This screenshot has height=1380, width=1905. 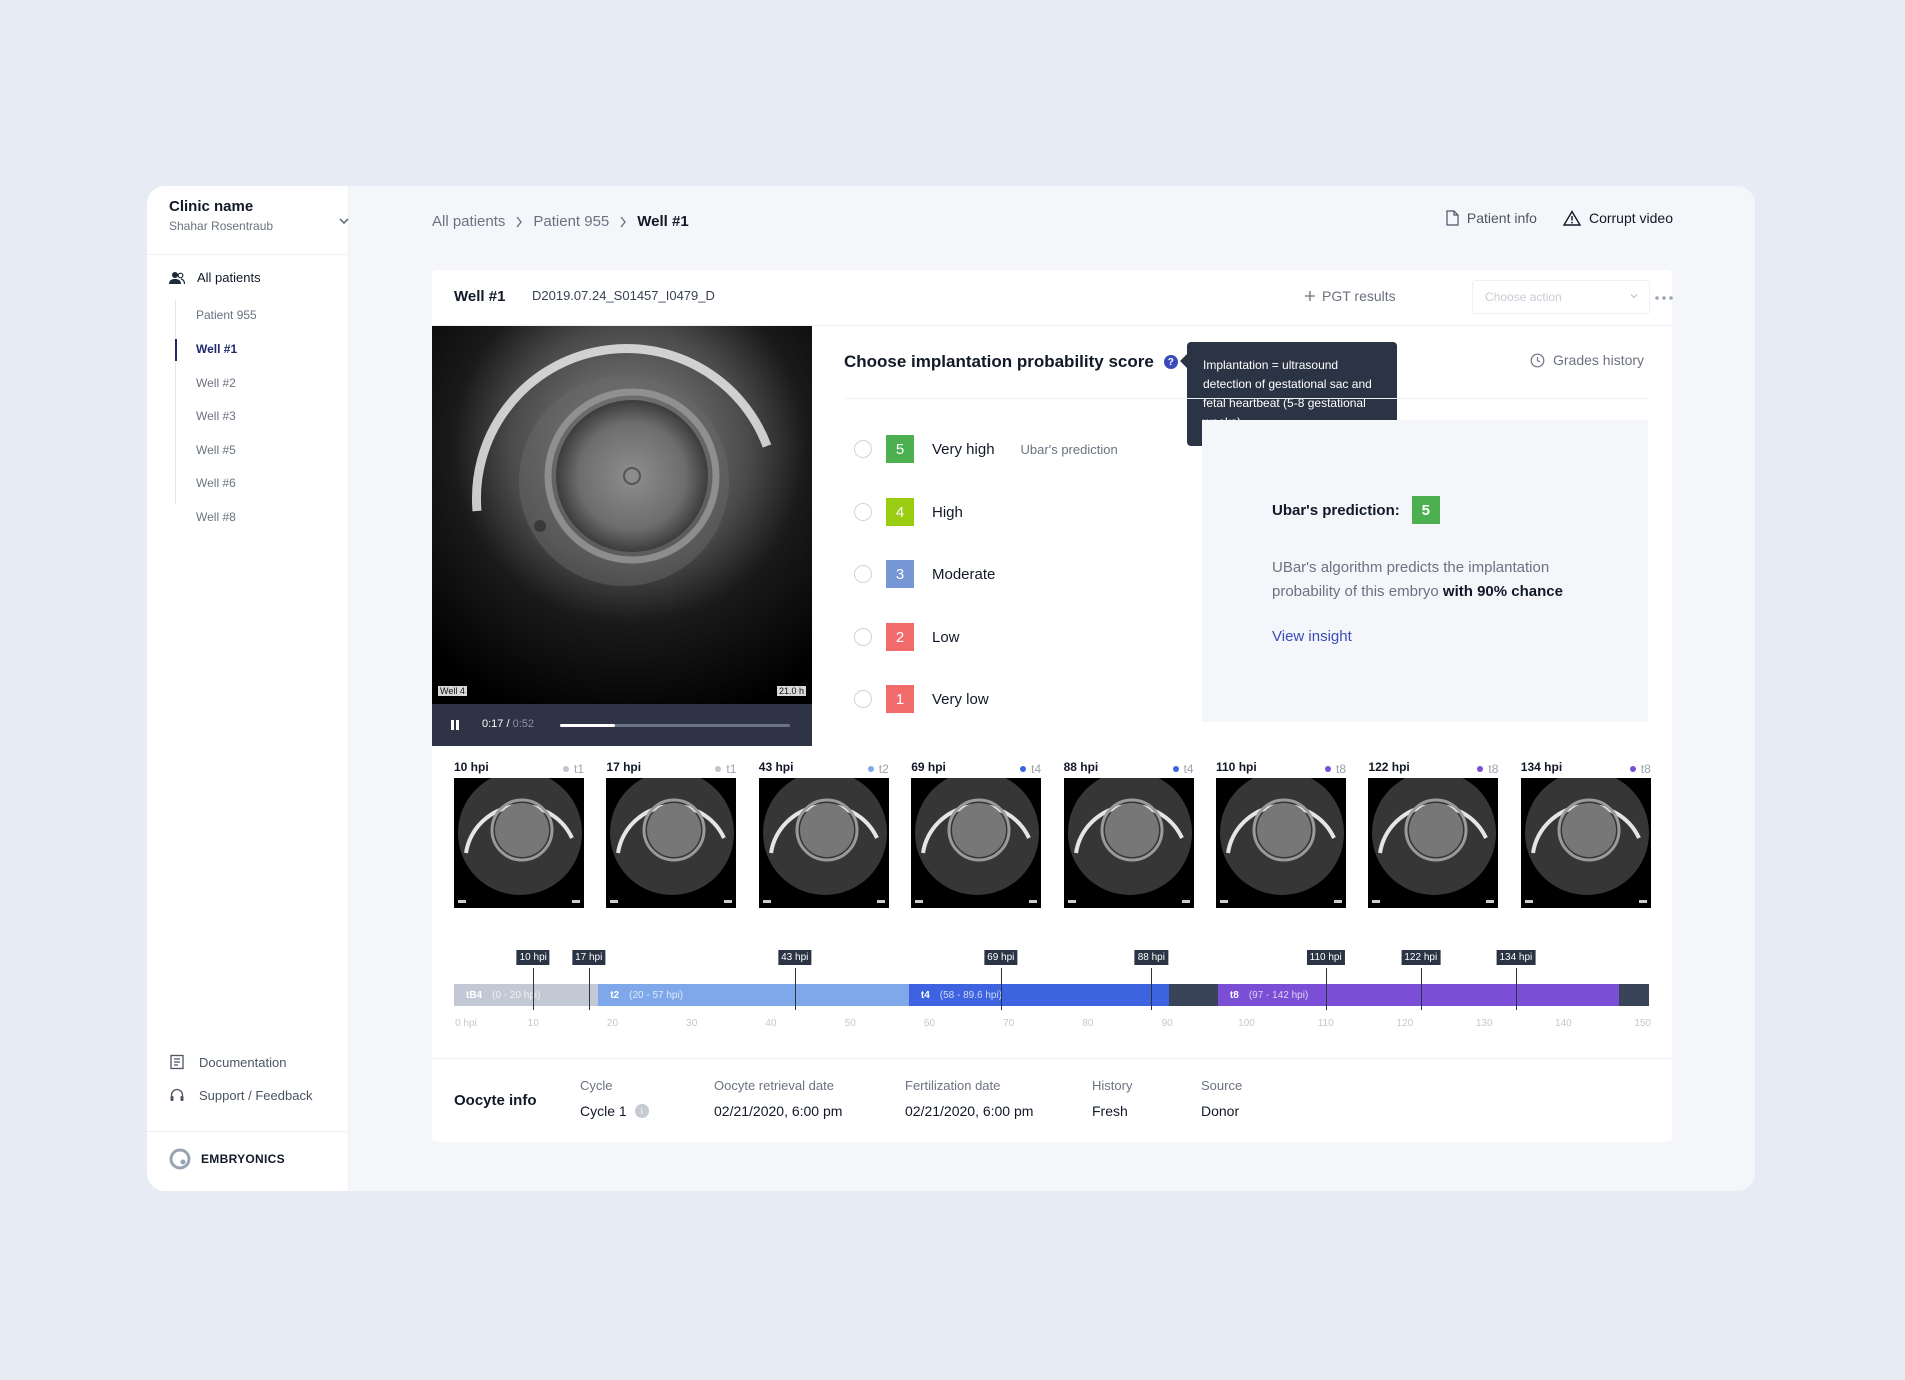 I want to click on brand-name: EMBRYONICS, so click(x=243, y=1159).